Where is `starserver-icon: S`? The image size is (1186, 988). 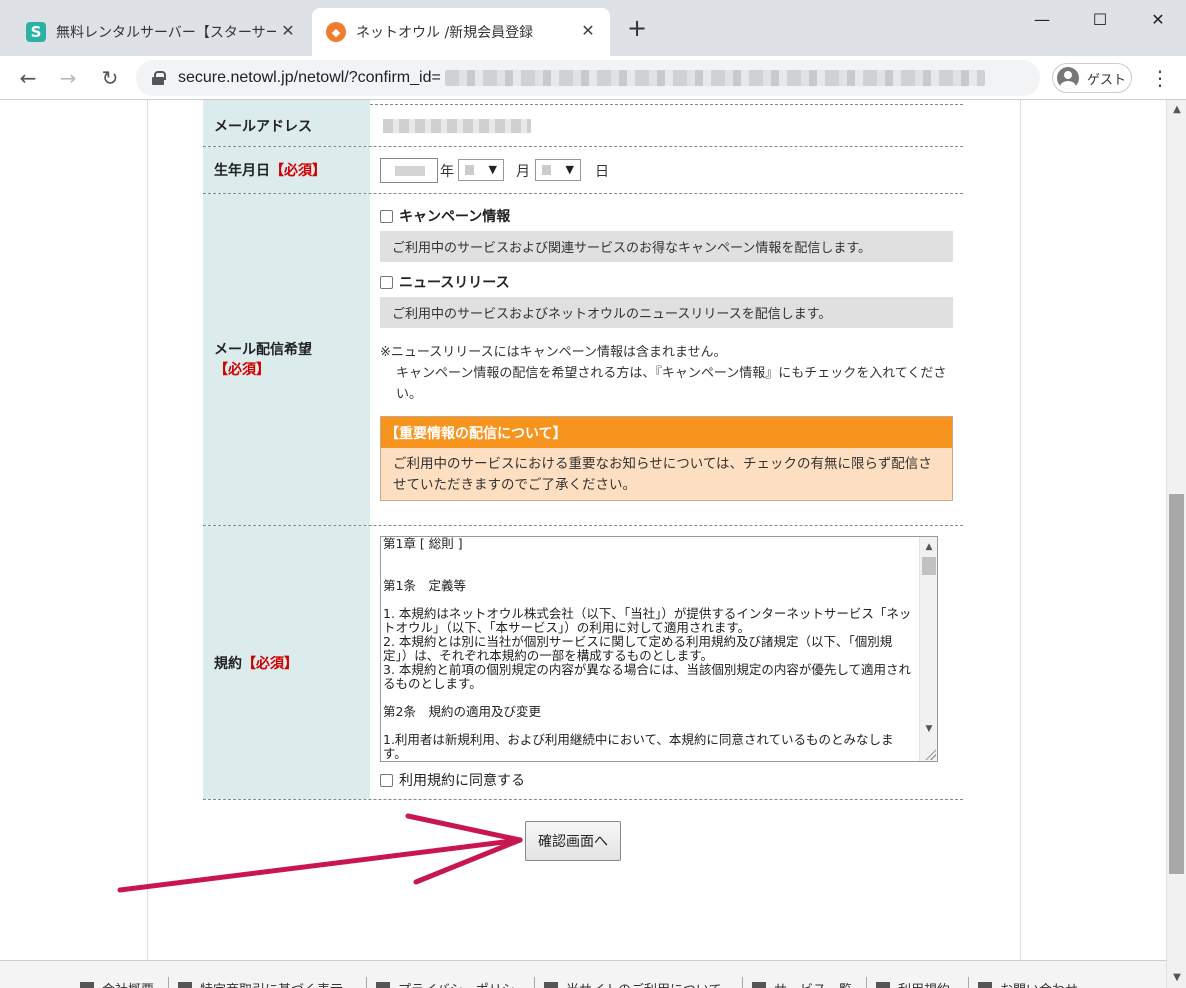 starserver-icon: S is located at coordinates (36, 32).